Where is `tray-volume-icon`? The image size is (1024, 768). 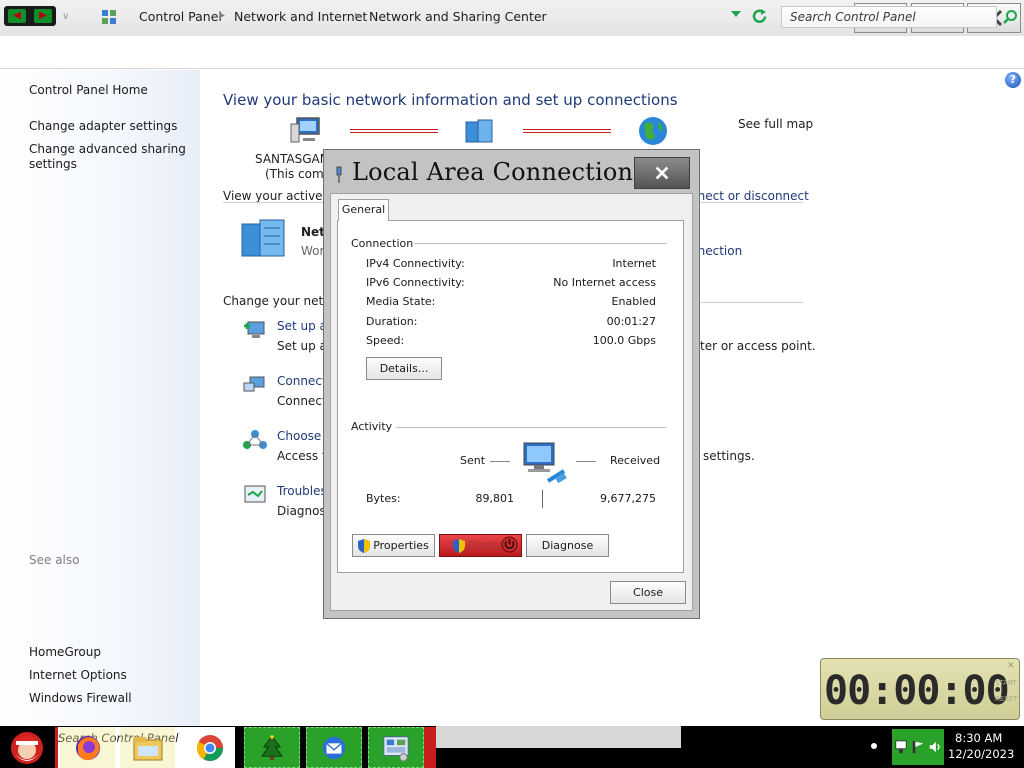 tray-volume-icon is located at coordinates (935, 747).